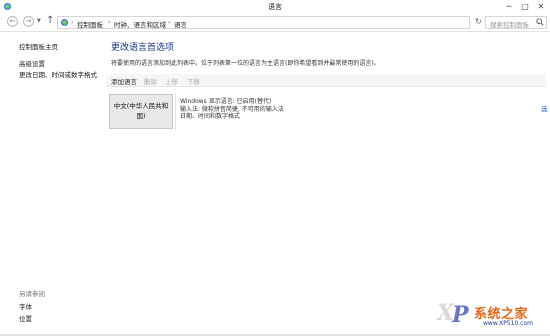 The height and width of the screenshot is (336, 550). What do you see at coordinates (541, 6) in the screenshot?
I see `close-button: ✕` at bounding box center [541, 6].